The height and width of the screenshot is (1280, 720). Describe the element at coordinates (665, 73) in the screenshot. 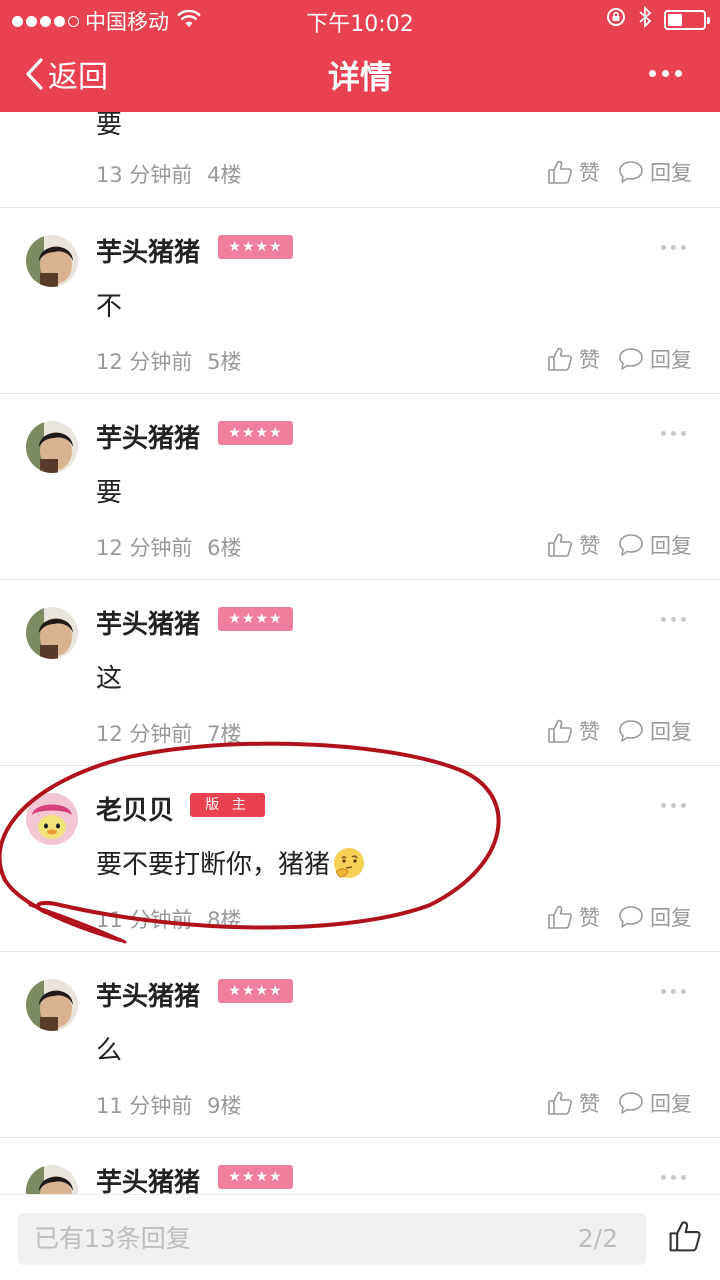

I see `more-menu-button` at that location.